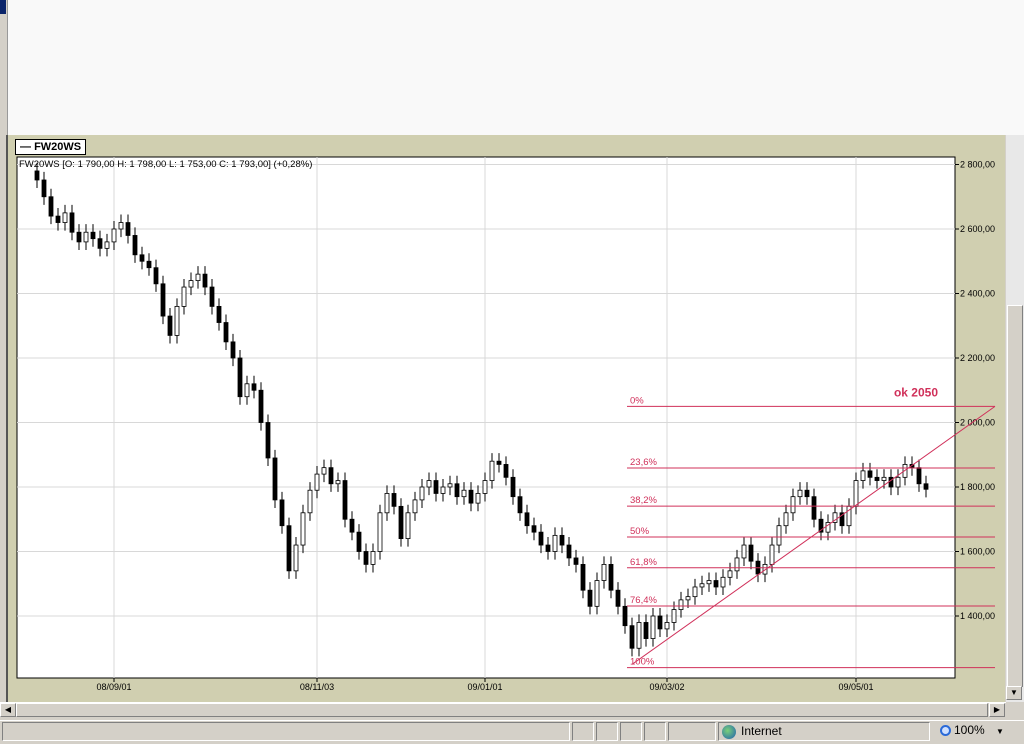 The image size is (1024, 744). What do you see at coordinates (8, 710) in the screenshot?
I see `scroll-left-button: ◀` at bounding box center [8, 710].